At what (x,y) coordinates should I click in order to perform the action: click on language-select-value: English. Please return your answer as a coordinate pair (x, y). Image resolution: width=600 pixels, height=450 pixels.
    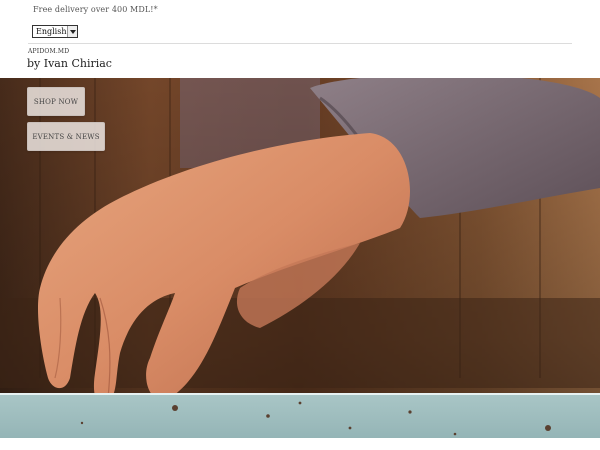
    Looking at the image, I should click on (51, 31).